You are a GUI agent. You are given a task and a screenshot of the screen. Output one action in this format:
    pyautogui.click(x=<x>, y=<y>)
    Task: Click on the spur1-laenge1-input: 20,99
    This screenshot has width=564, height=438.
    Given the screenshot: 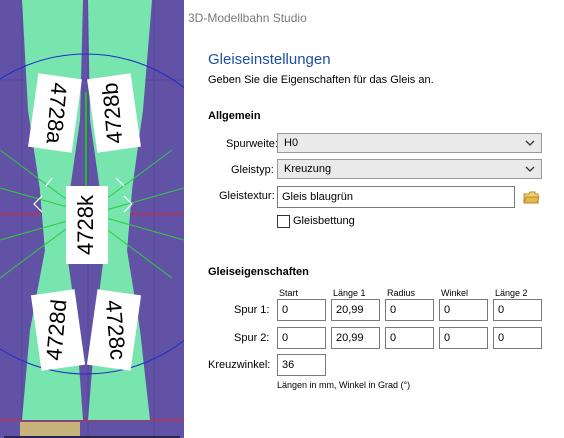 What is the action you would take?
    pyautogui.click(x=355, y=310)
    